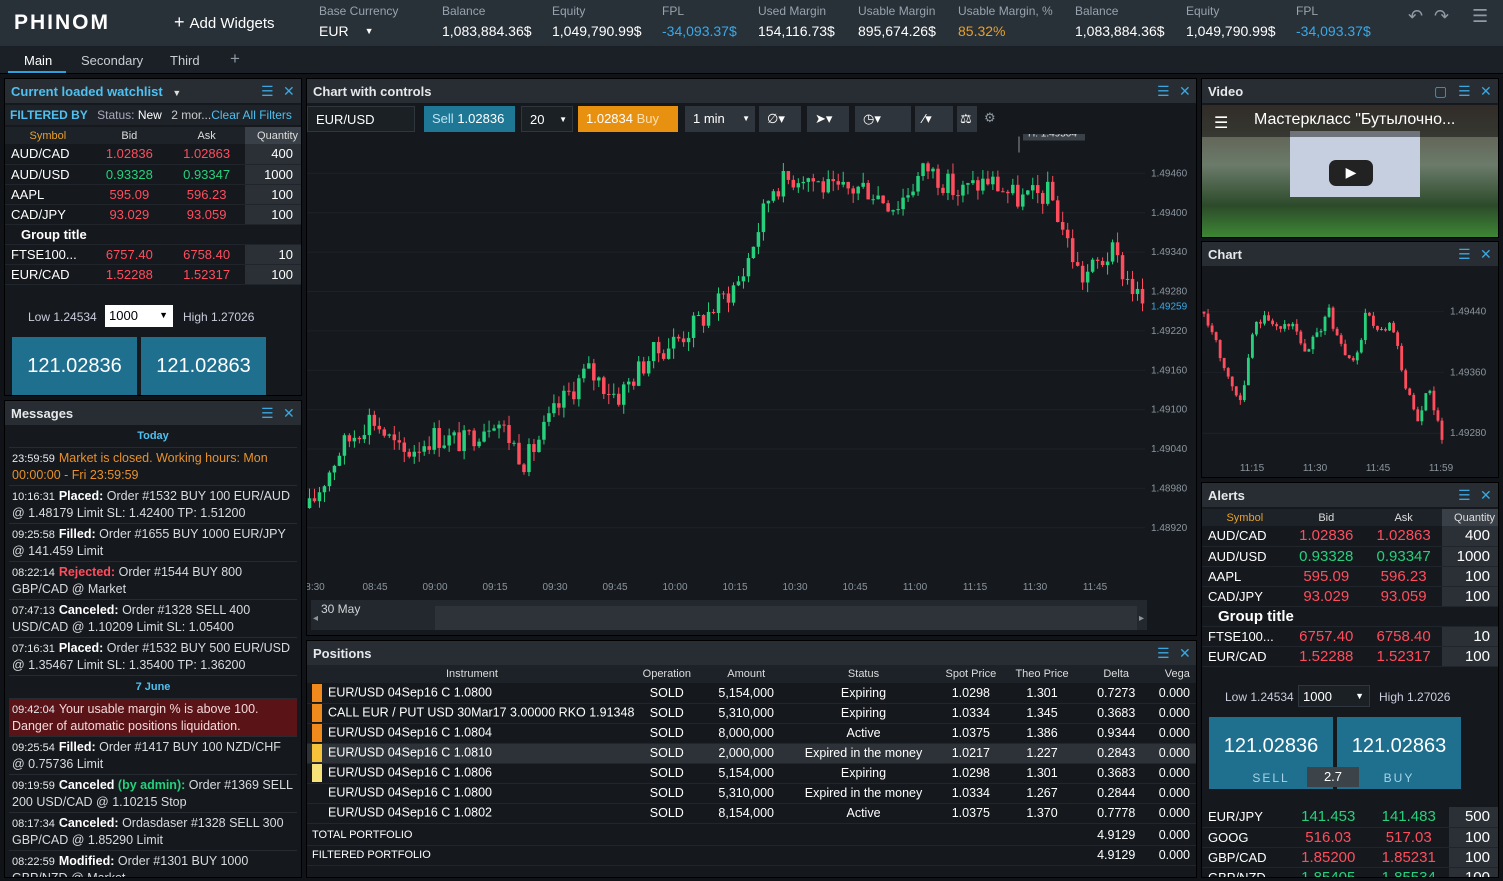 Image resolution: width=1503 pixels, height=881 pixels. Describe the element at coordinates (48, 135) in the screenshot. I see `column-header: Symbol` at that location.